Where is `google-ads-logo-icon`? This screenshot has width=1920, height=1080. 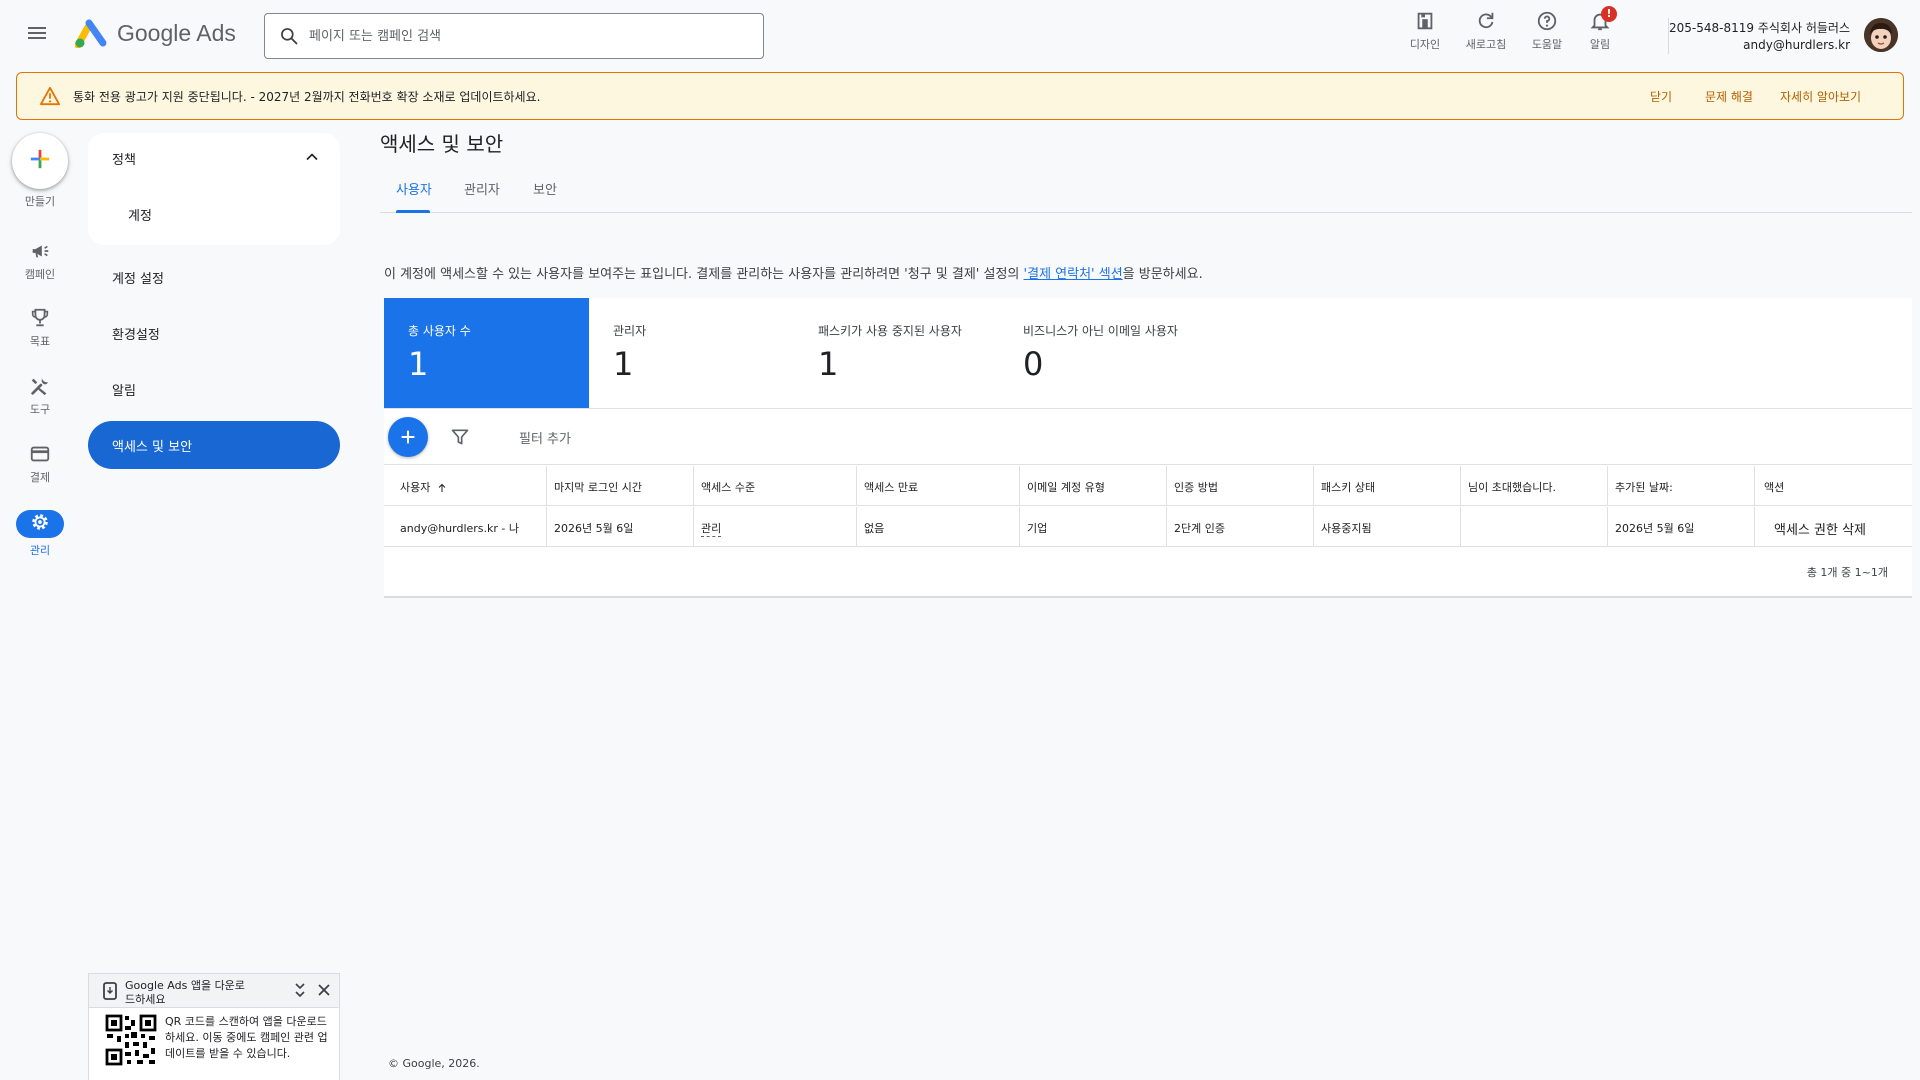
google-ads-logo-icon is located at coordinates (91, 33).